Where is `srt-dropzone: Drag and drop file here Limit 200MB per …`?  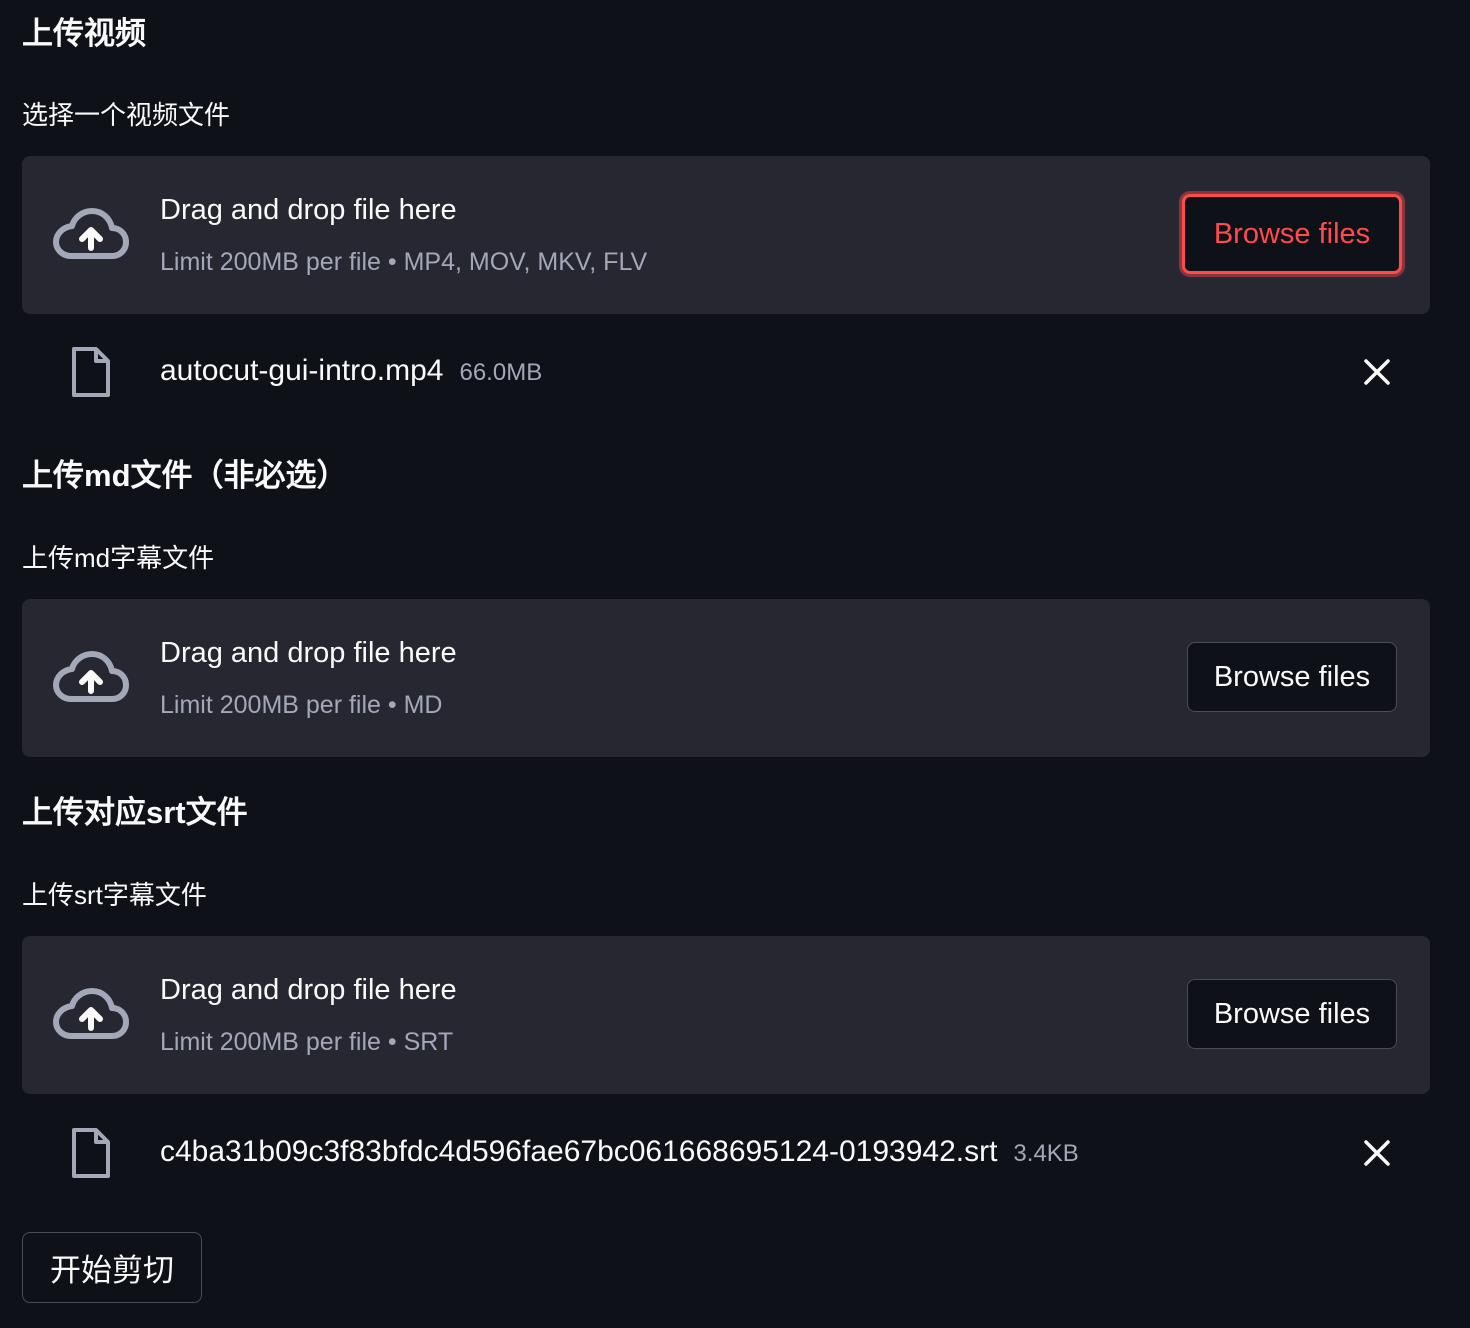
srt-dropzone: Drag and drop file here Limit 200MB per … is located at coordinates (726, 1015).